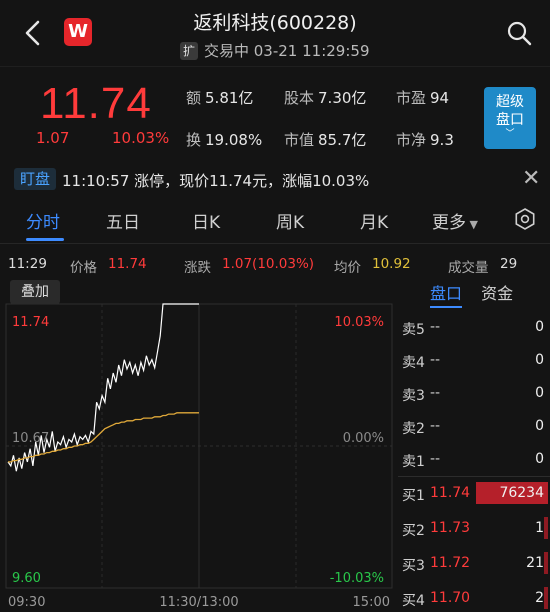  What do you see at coordinates (539, 528) in the screenshot?
I see `level-volume: 1` at bounding box center [539, 528].